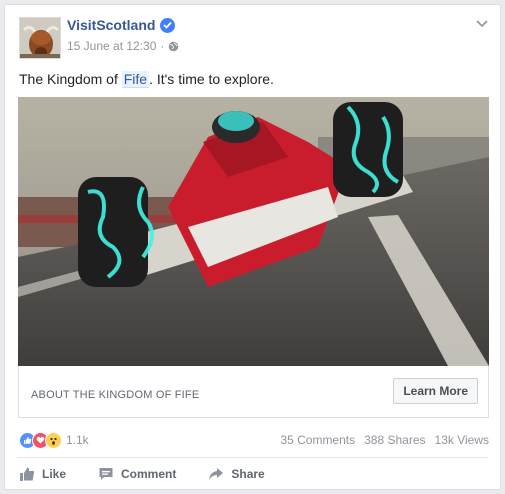 The height and width of the screenshot is (494, 505). I want to click on actions-divider, so click(252, 457).